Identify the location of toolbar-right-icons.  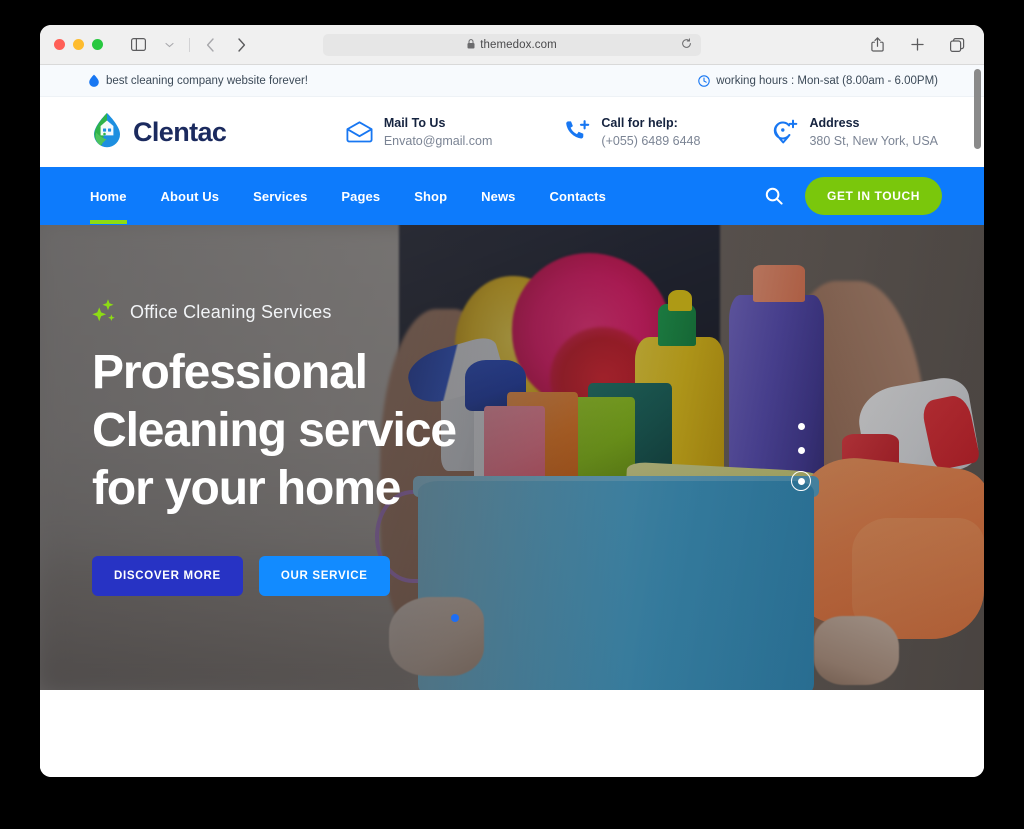
(917, 45).